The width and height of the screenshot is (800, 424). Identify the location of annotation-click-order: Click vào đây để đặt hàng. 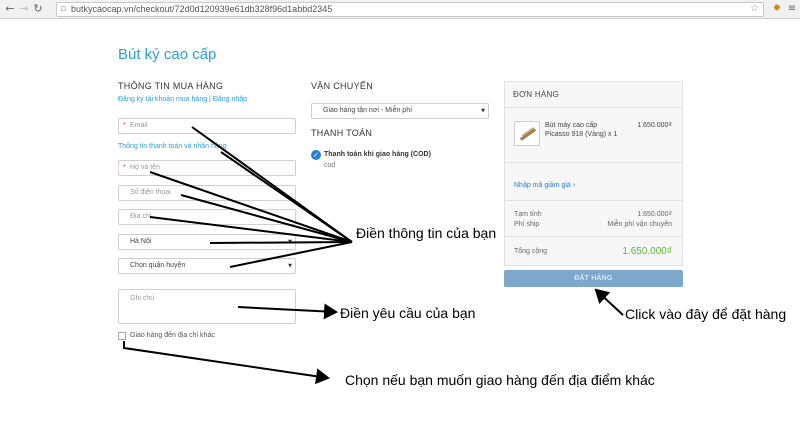
(706, 314).